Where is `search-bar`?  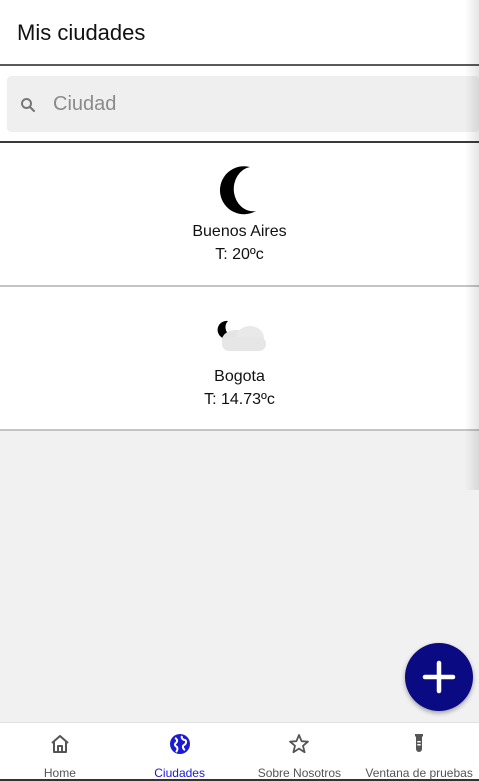 search-bar is located at coordinates (243, 104).